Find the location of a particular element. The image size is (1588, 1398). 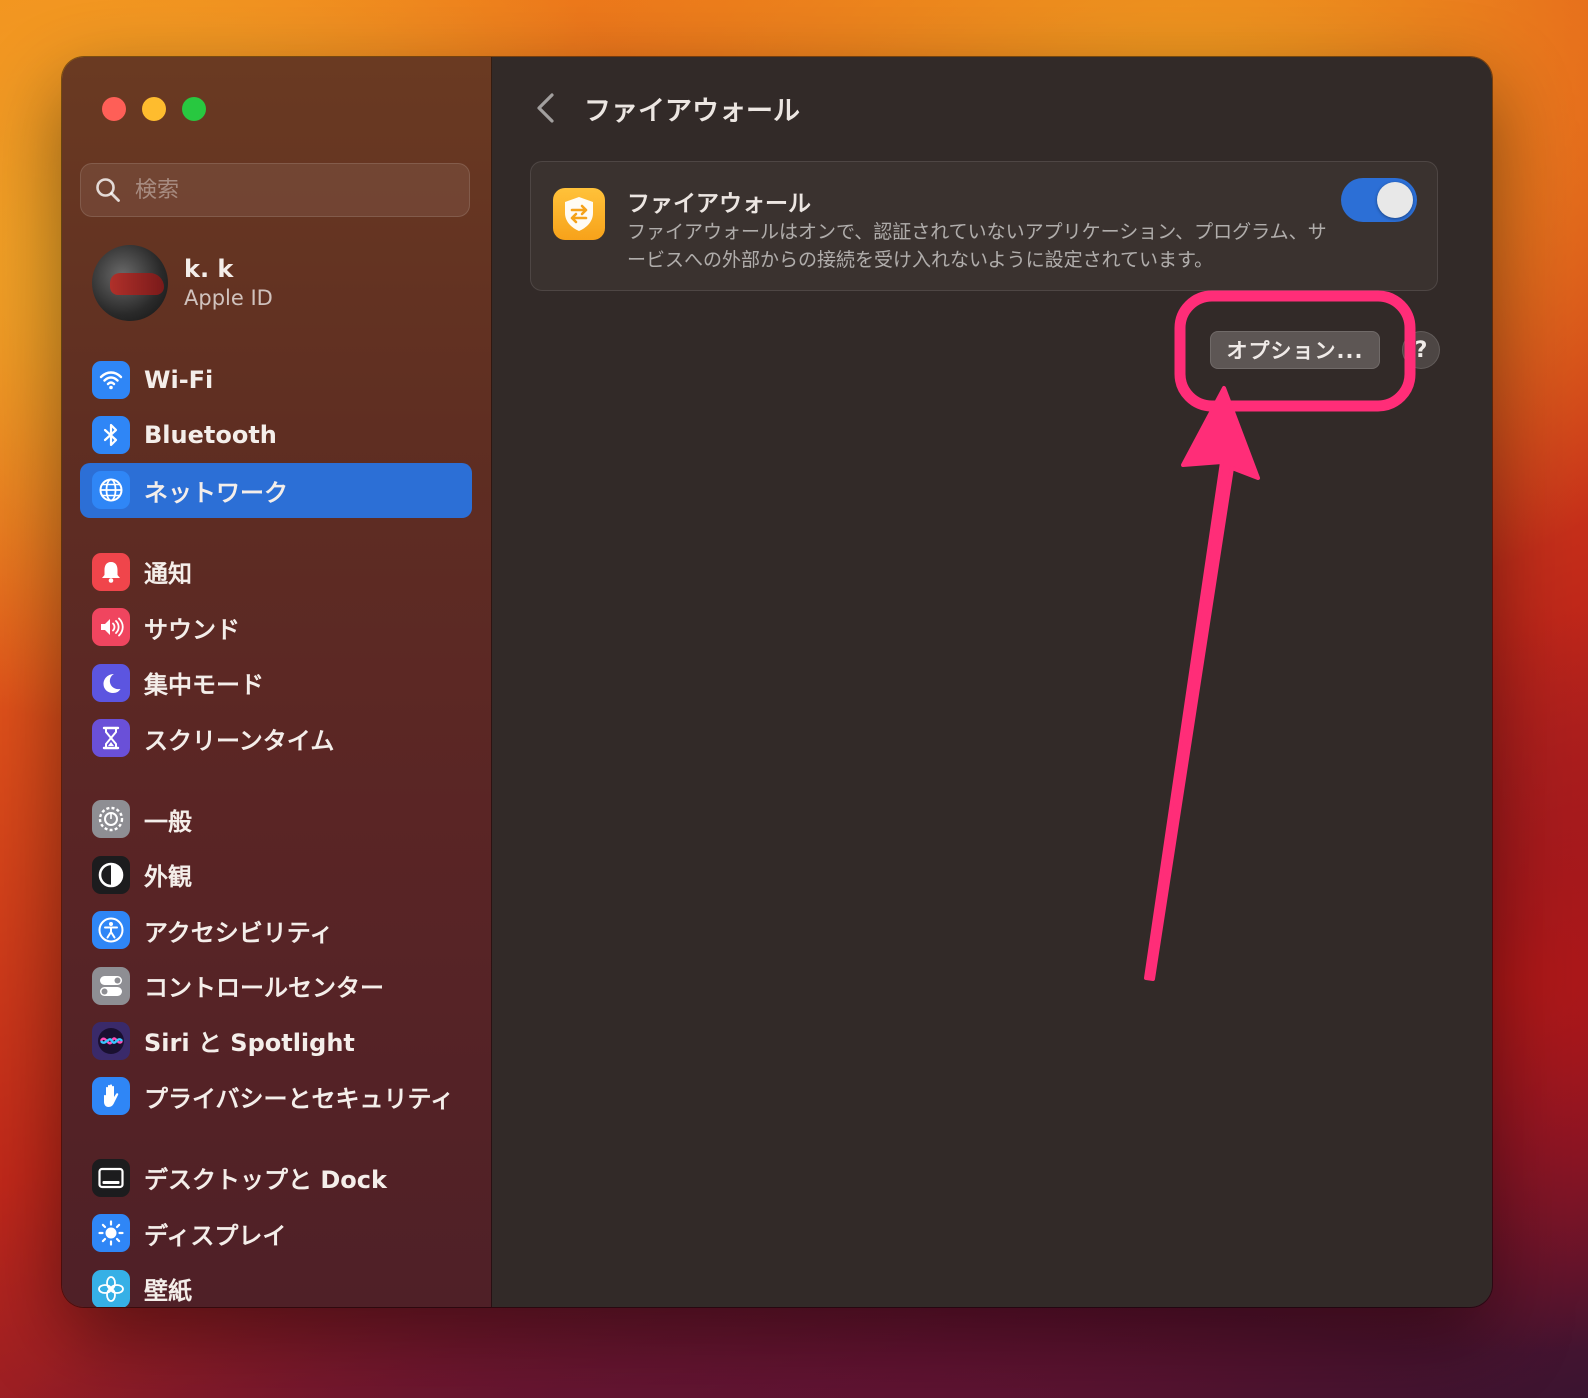

toggle-knob is located at coordinates (1395, 200).